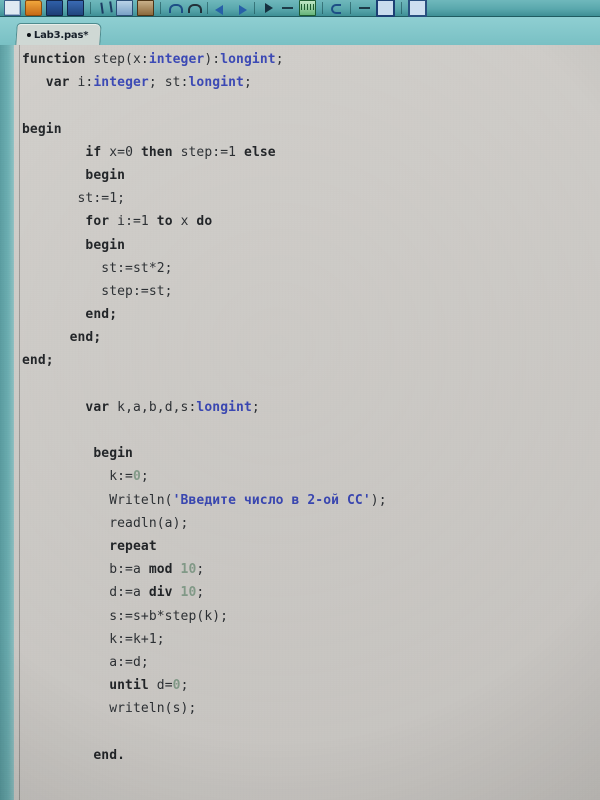 The height and width of the screenshot is (800, 600). Describe the element at coordinates (117, 152) in the screenshot. I see `code-token: x=` at that location.